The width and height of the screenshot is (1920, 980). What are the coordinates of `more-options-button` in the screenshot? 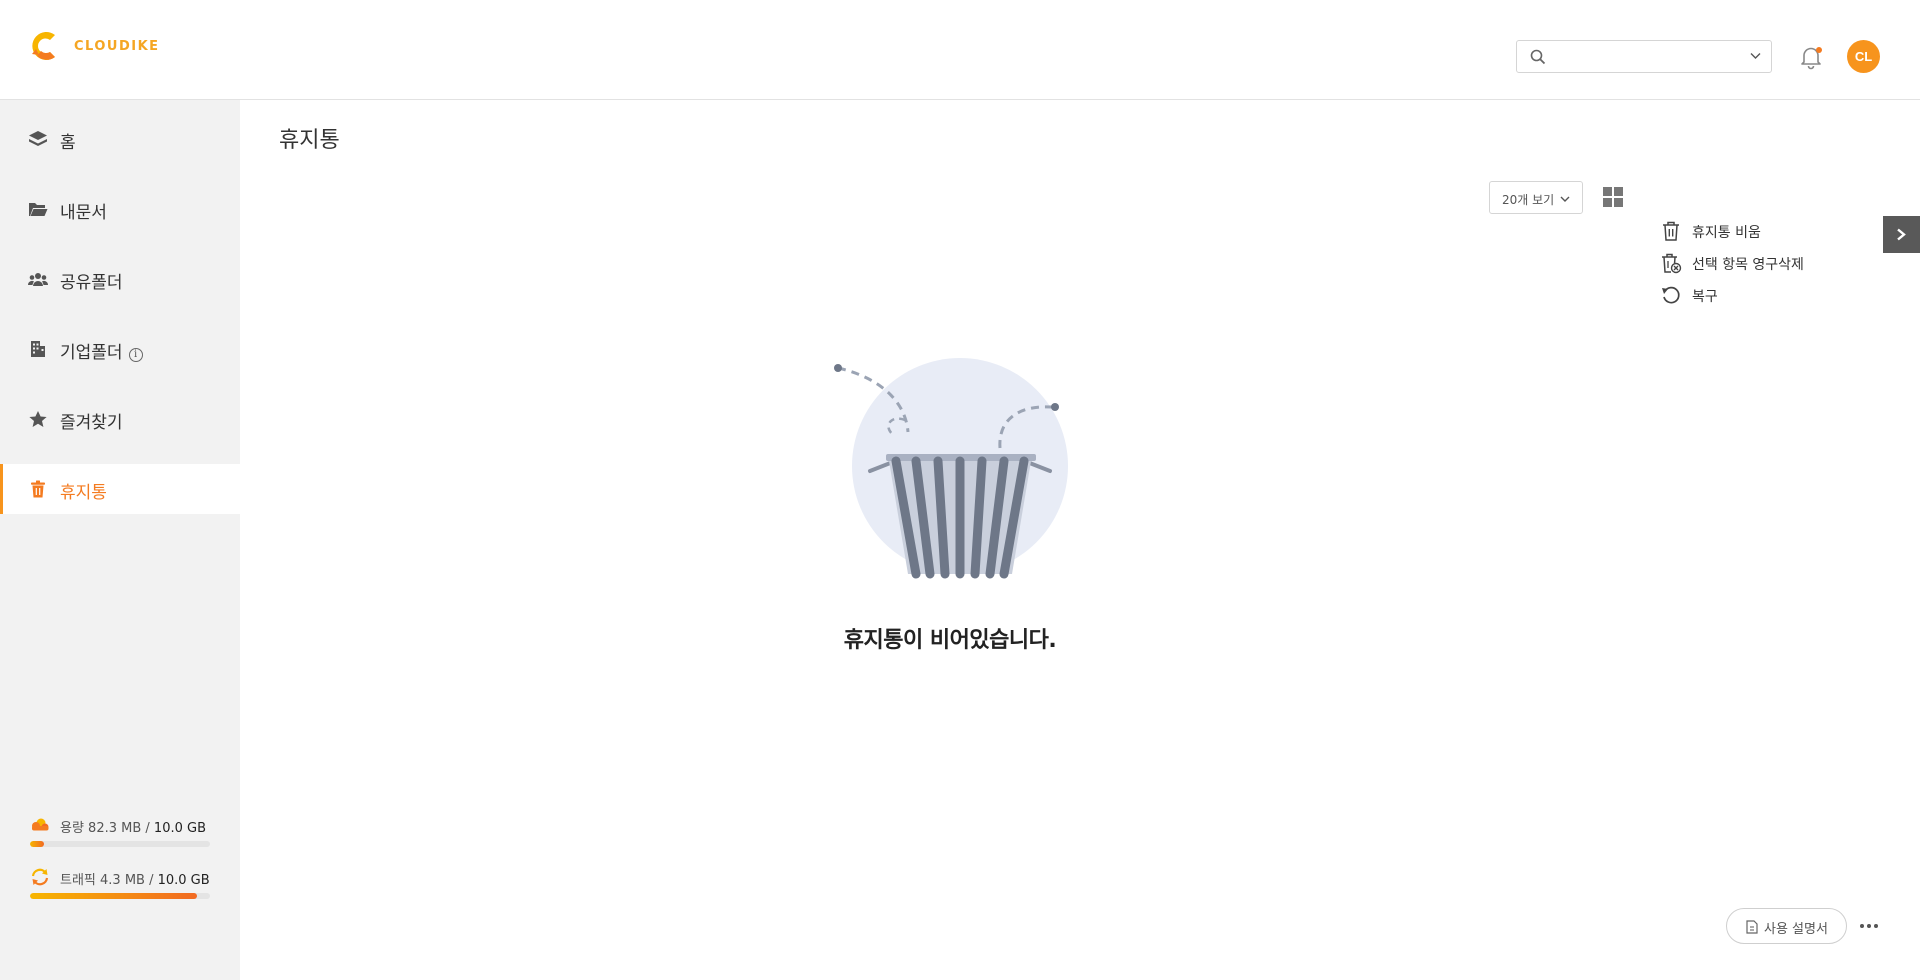 It's located at (1870, 926).